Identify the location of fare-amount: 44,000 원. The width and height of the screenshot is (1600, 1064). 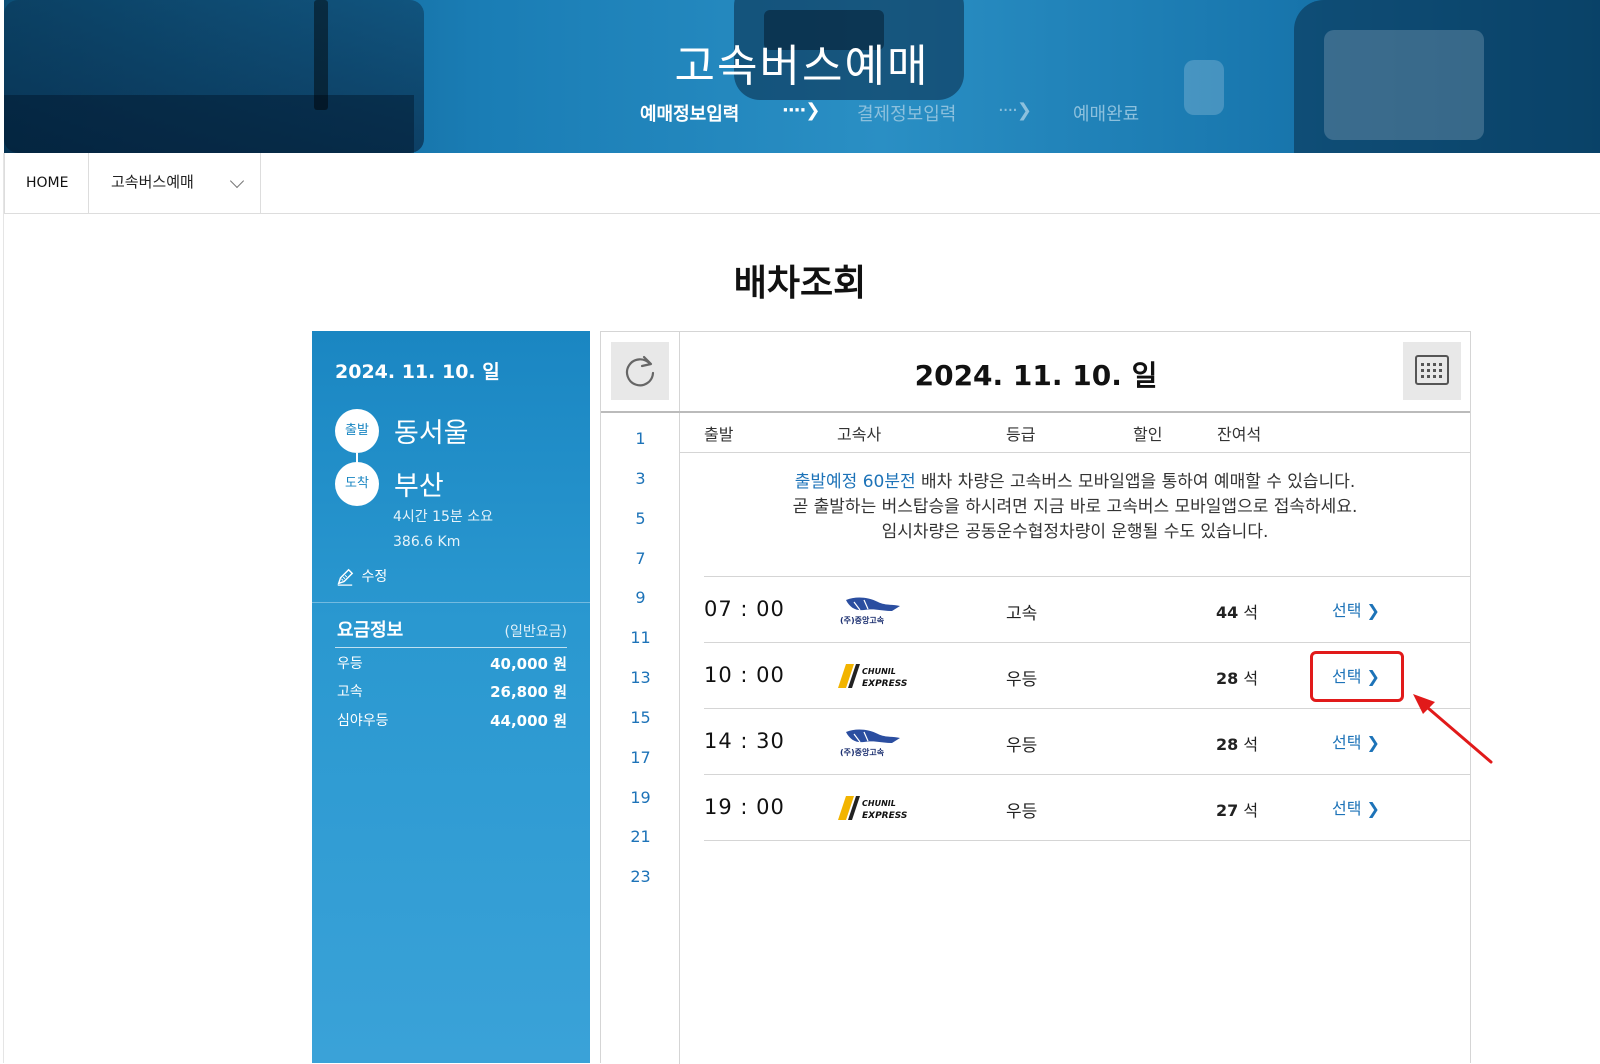
(528, 721).